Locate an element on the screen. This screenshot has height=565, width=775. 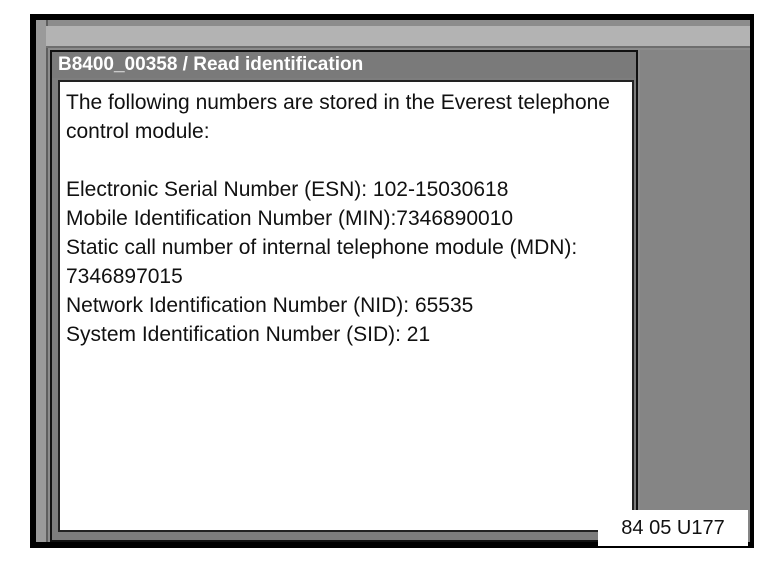
sid-line: System Identification Number (SID): 21 is located at coordinates (248, 334).